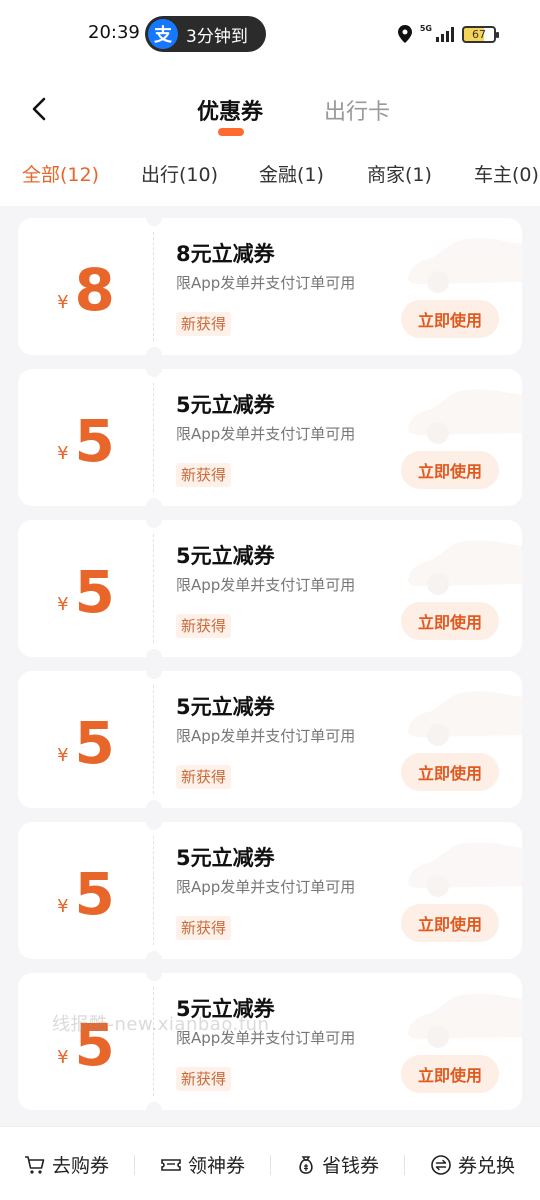 This screenshot has height=1200, width=540. I want to click on nav-buy-coupon: 去购券, so click(66, 1164).